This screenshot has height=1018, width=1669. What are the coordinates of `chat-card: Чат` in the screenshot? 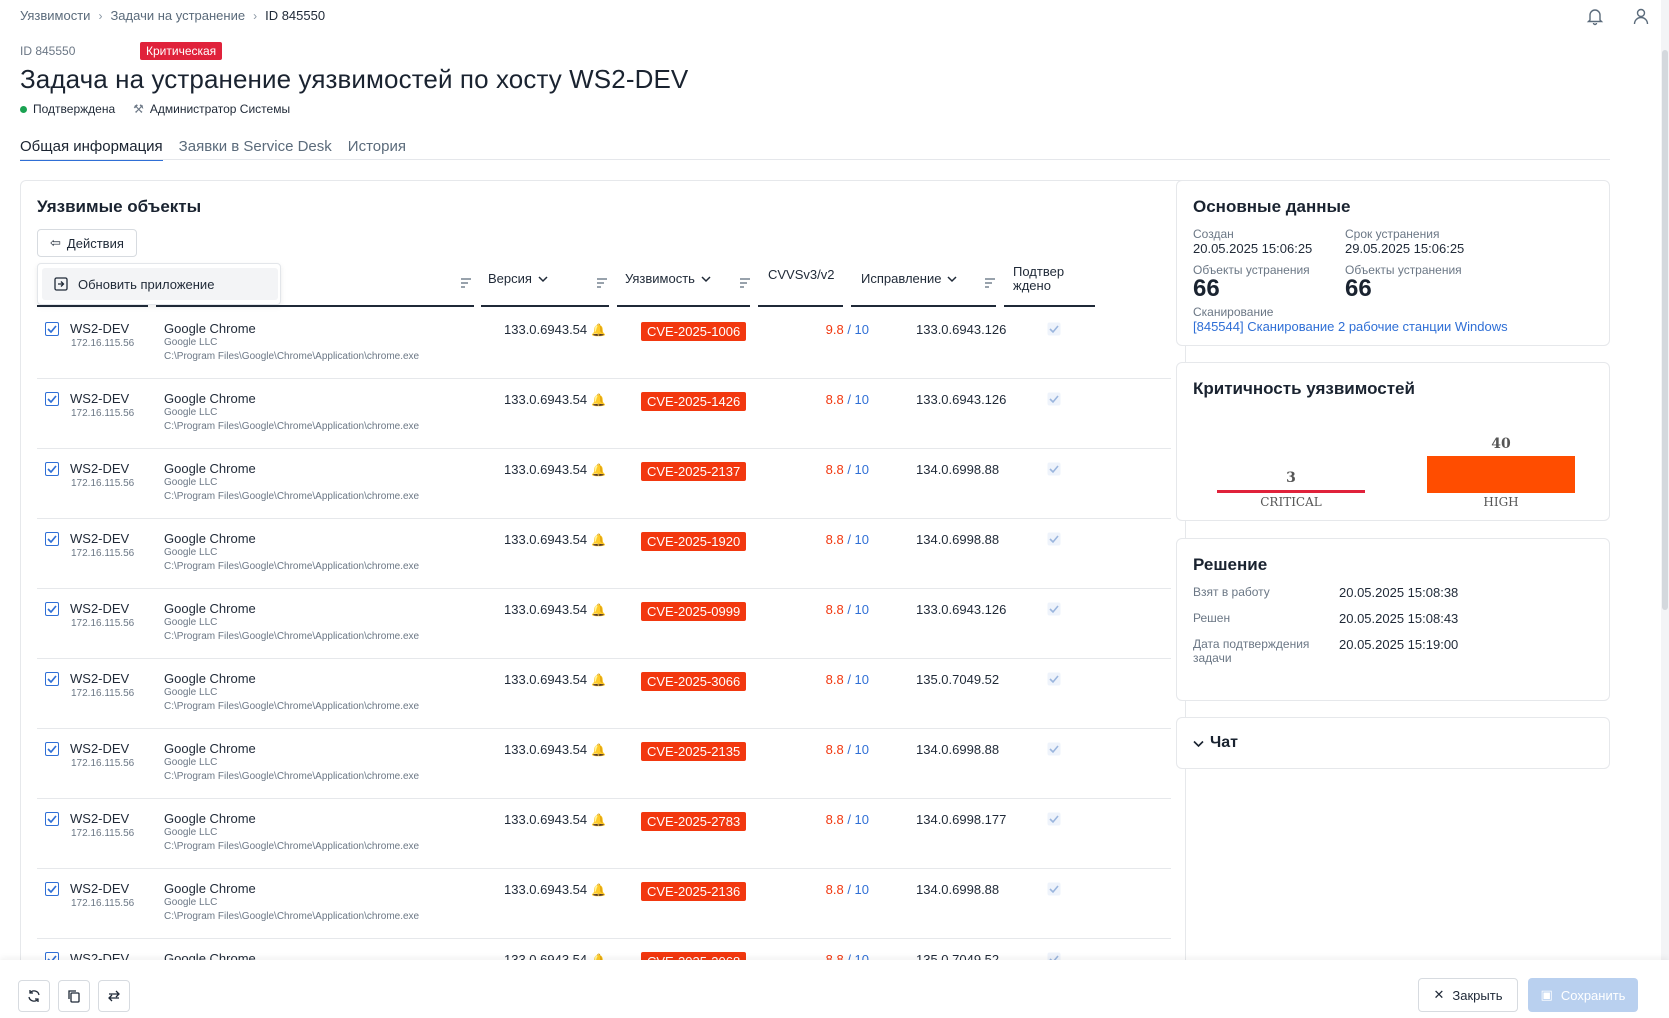 It's located at (1393, 743).